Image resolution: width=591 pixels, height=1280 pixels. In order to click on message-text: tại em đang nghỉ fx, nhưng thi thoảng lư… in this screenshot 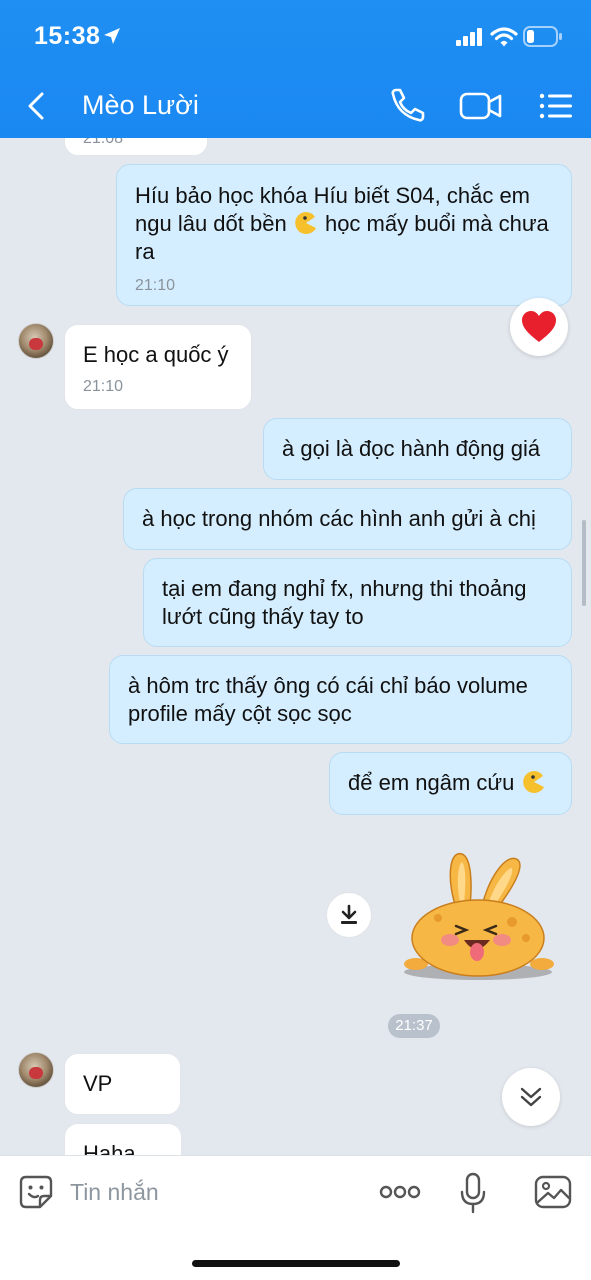, I will do `click(344, 602)`.